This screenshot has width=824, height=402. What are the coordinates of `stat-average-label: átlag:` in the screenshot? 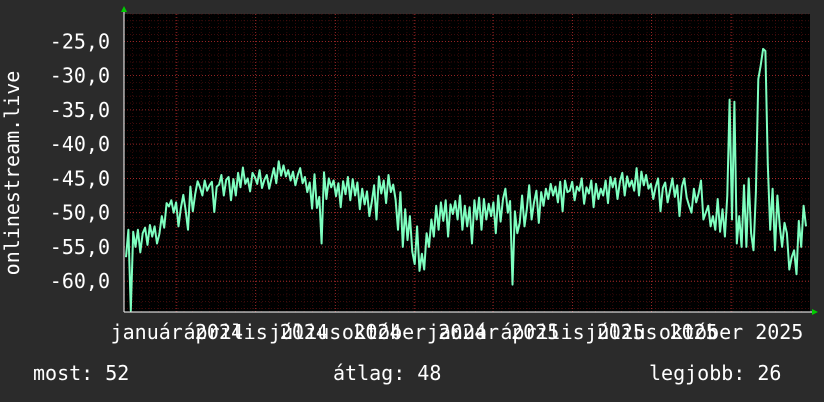 It's located at (369, 373).